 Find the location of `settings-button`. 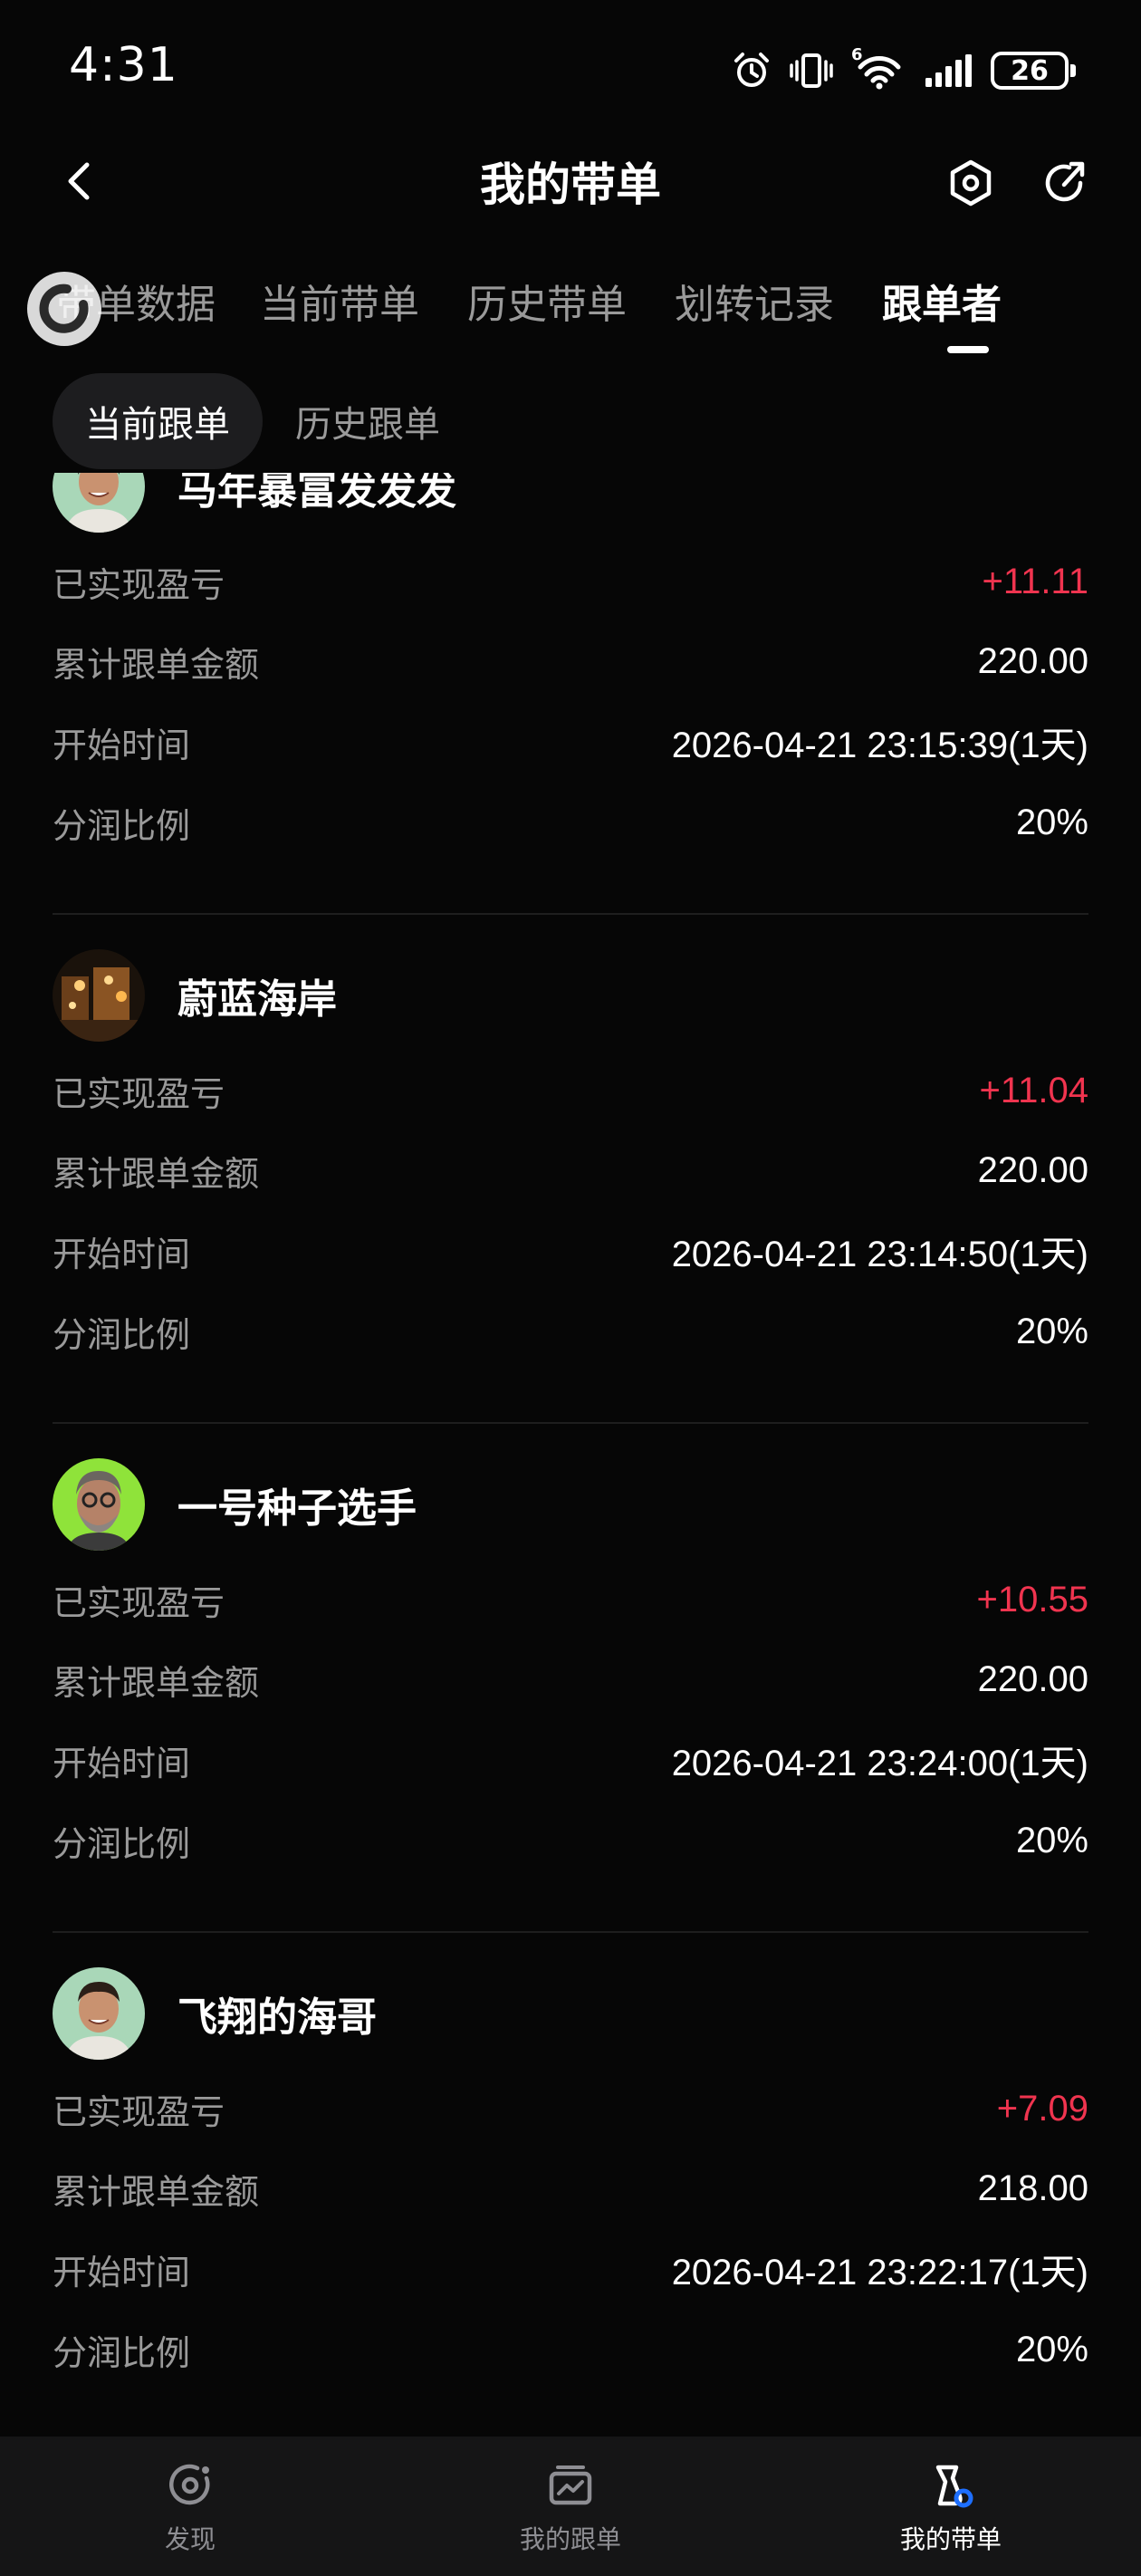

settings-button is located at coordinates (971, 183).